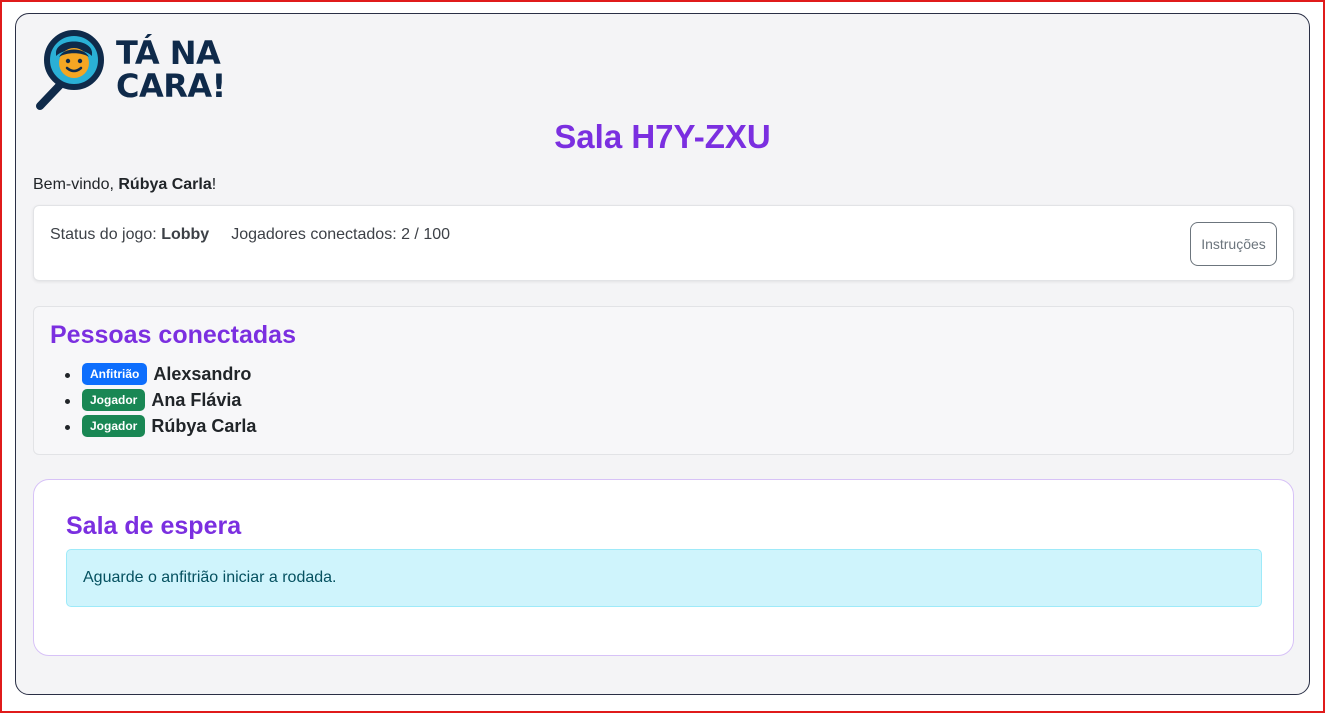 This screenshot has height=713, width=1325. I want to click on person-name: Ana Flávia, so click(196, 400).